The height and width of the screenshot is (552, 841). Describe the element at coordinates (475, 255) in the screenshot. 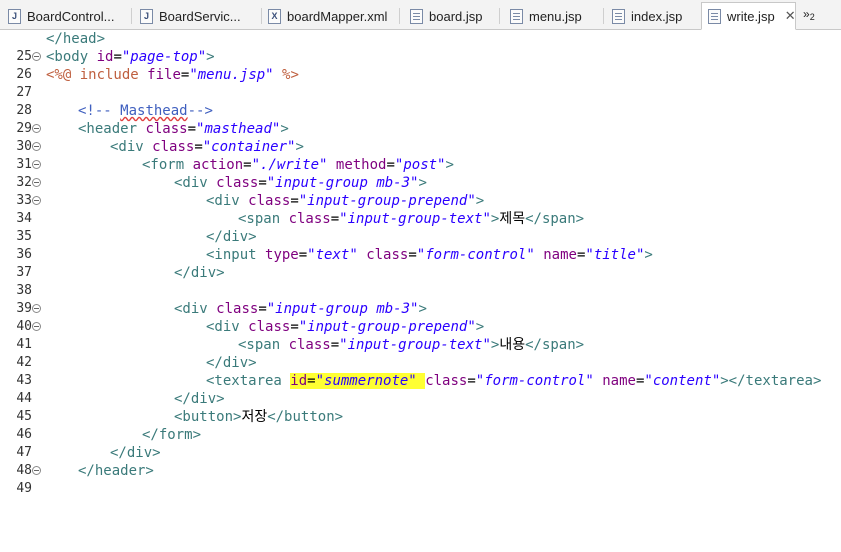

I see `code-token: "form-control"` at that location.